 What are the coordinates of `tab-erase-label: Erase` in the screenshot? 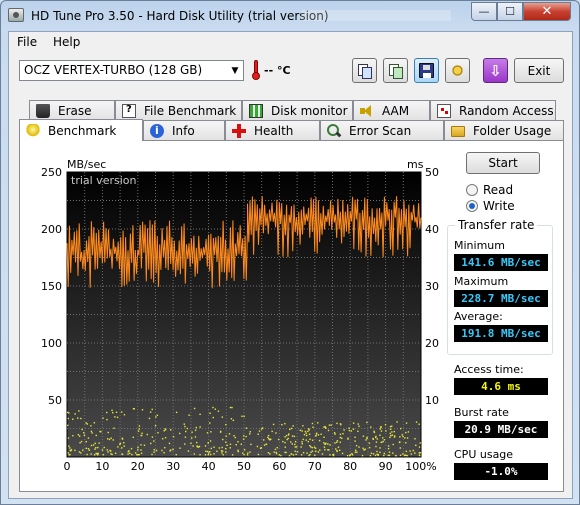 It's located at (75, 110).